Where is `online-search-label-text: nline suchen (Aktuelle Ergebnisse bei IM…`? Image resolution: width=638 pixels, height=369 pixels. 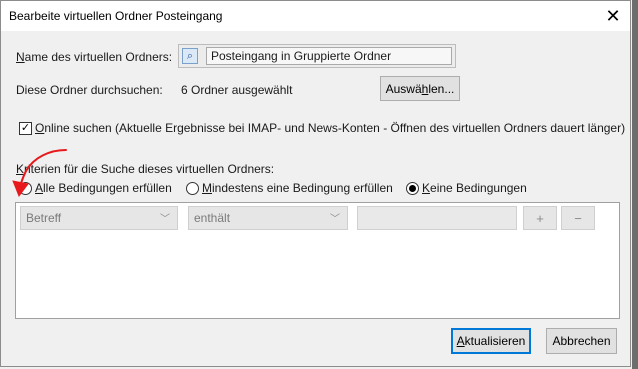 online-search-label-text: nline suchen (Aktuelle Ergebnisse bei IM… is located at coordinates (335, 128).